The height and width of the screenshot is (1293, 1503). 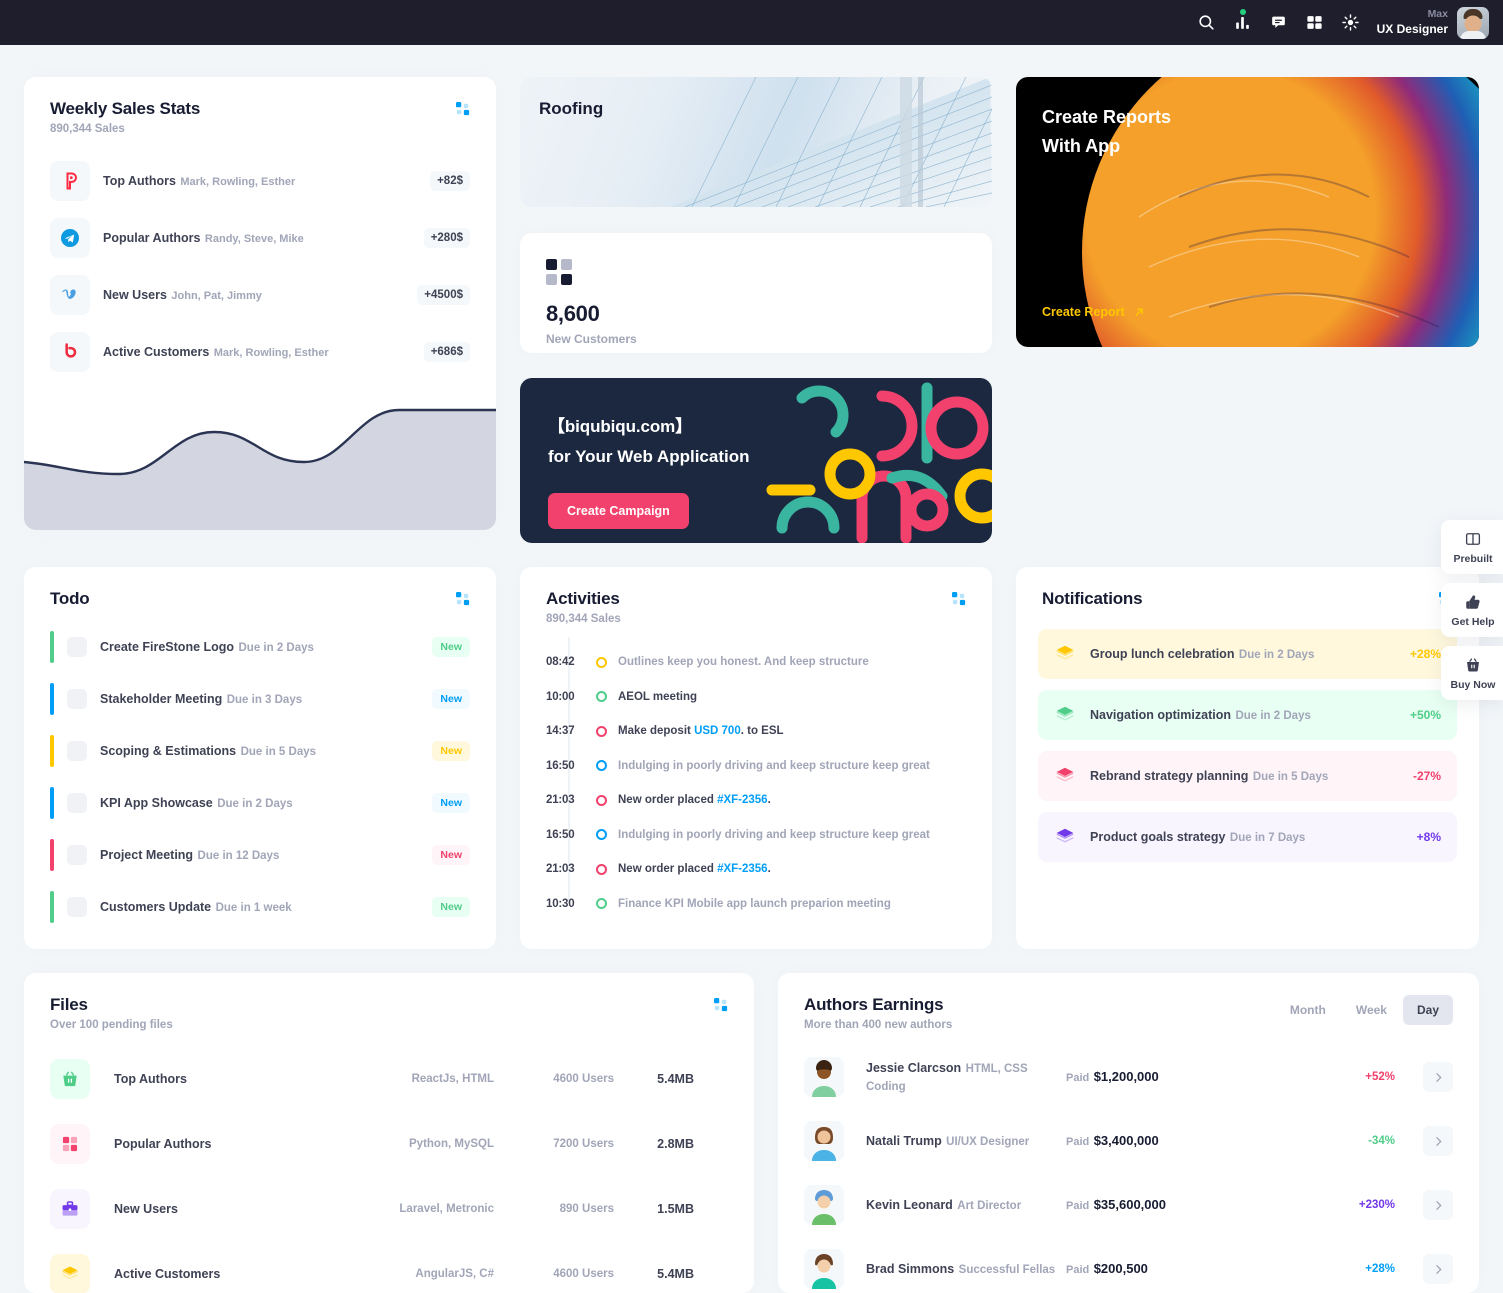 I want to click on create-report-link: Create Report, so click(x=1094, y=312).